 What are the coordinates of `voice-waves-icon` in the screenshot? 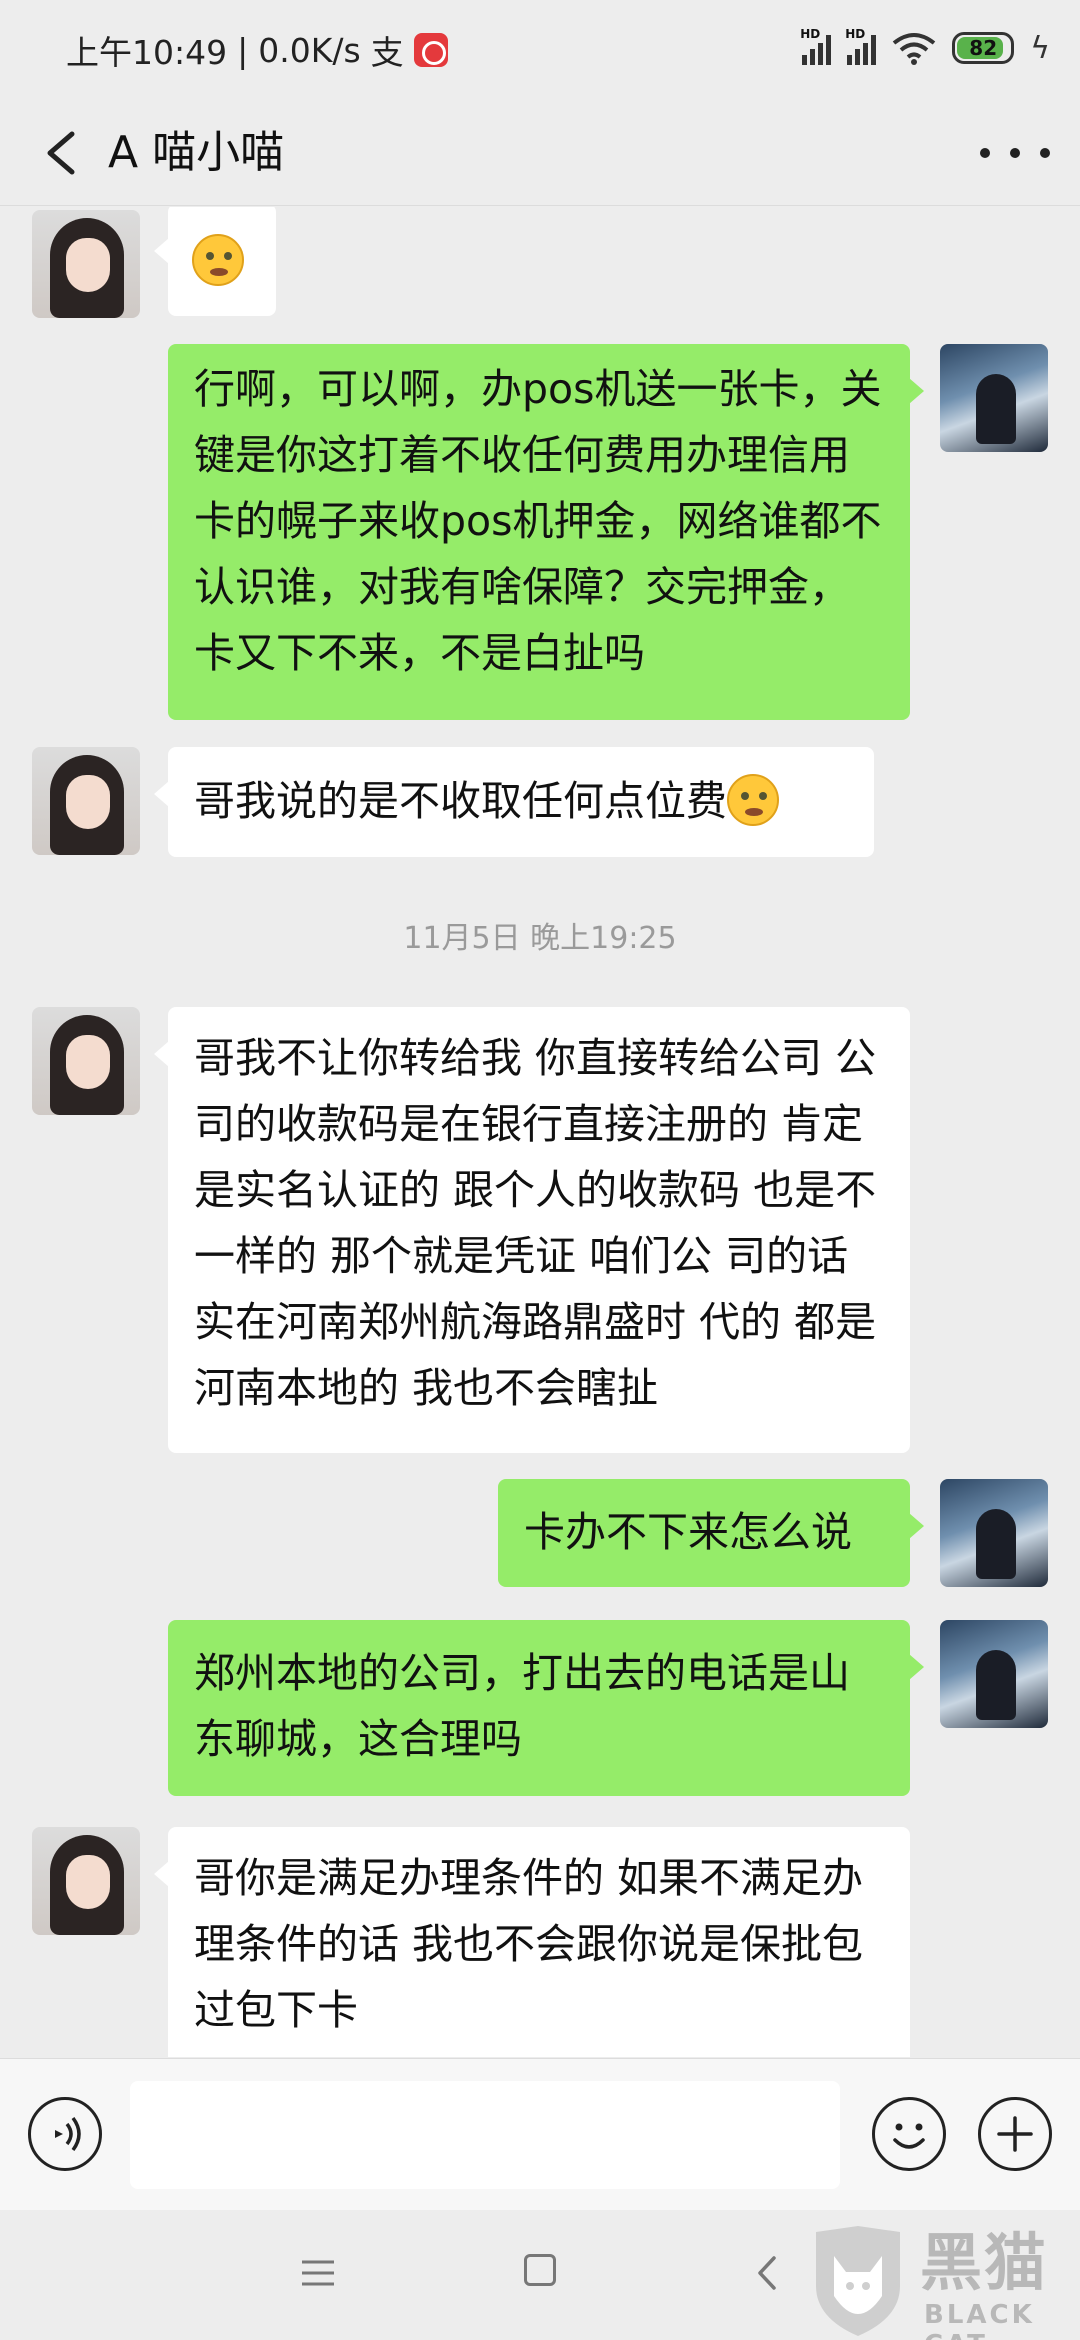 It's located at (68, 2134).